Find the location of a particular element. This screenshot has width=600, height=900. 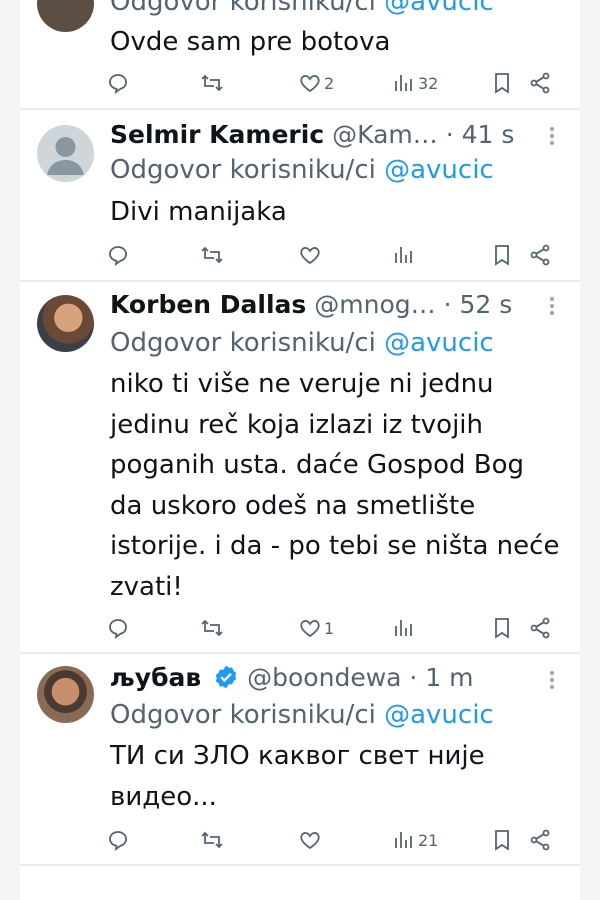

tweet-header: Korben Dallas @mnog… · 52 s is located at coordinates (311, 304).